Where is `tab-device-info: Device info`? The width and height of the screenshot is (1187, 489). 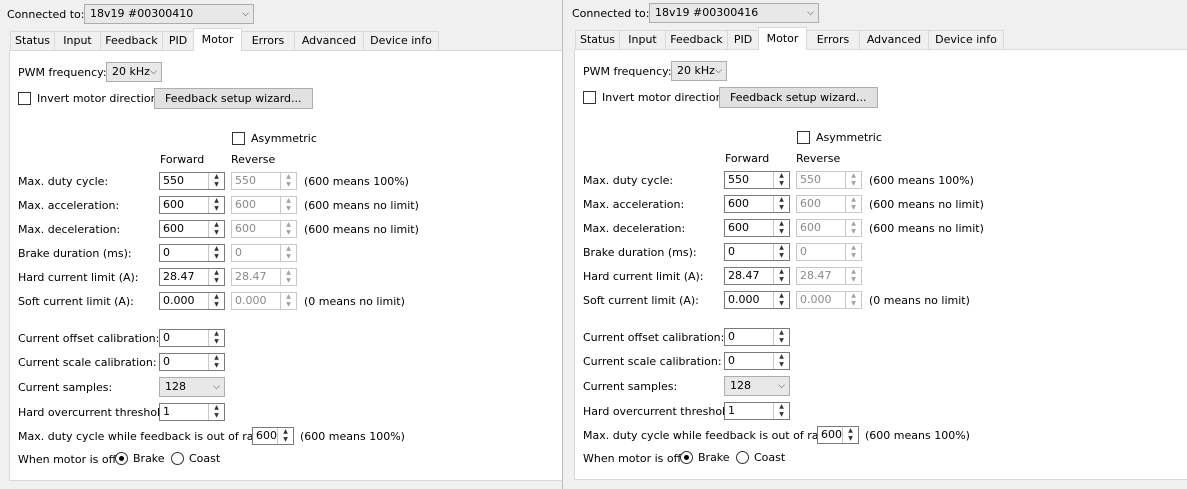
tab-device-info: Device info is located at coordinates (401, 41).